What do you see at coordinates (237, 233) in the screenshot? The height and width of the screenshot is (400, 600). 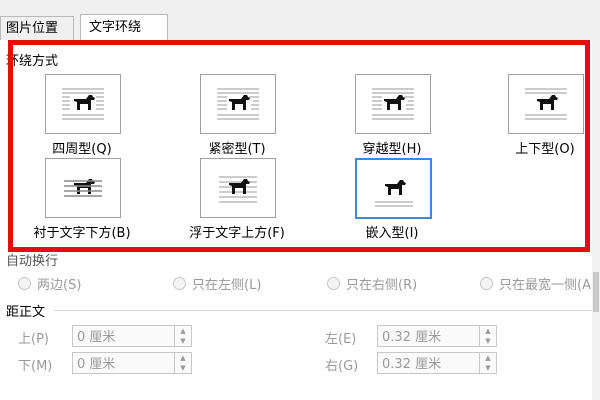 I see `wrap-label-in-front-of-text: 浮于文字上方(F)` at bounding box center [237, 233].